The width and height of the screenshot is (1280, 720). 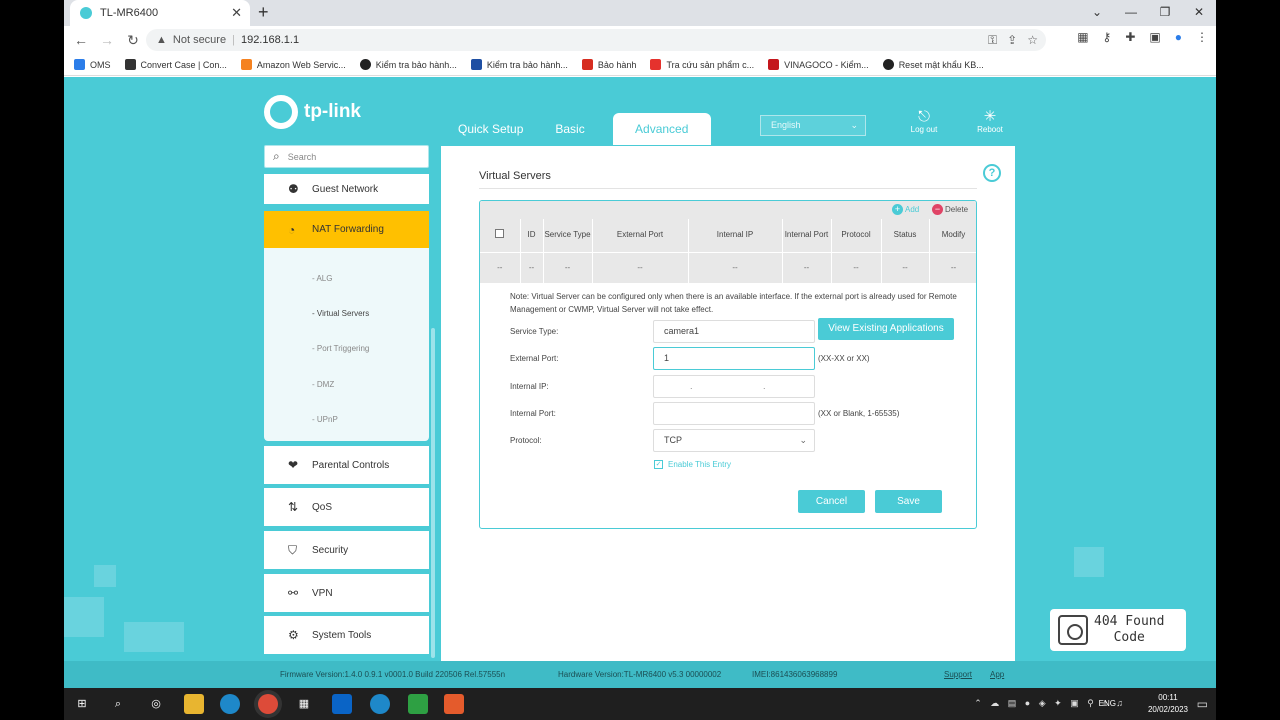 I want to click on watermark: 404 Found Code, so click(x=1118, y=630).